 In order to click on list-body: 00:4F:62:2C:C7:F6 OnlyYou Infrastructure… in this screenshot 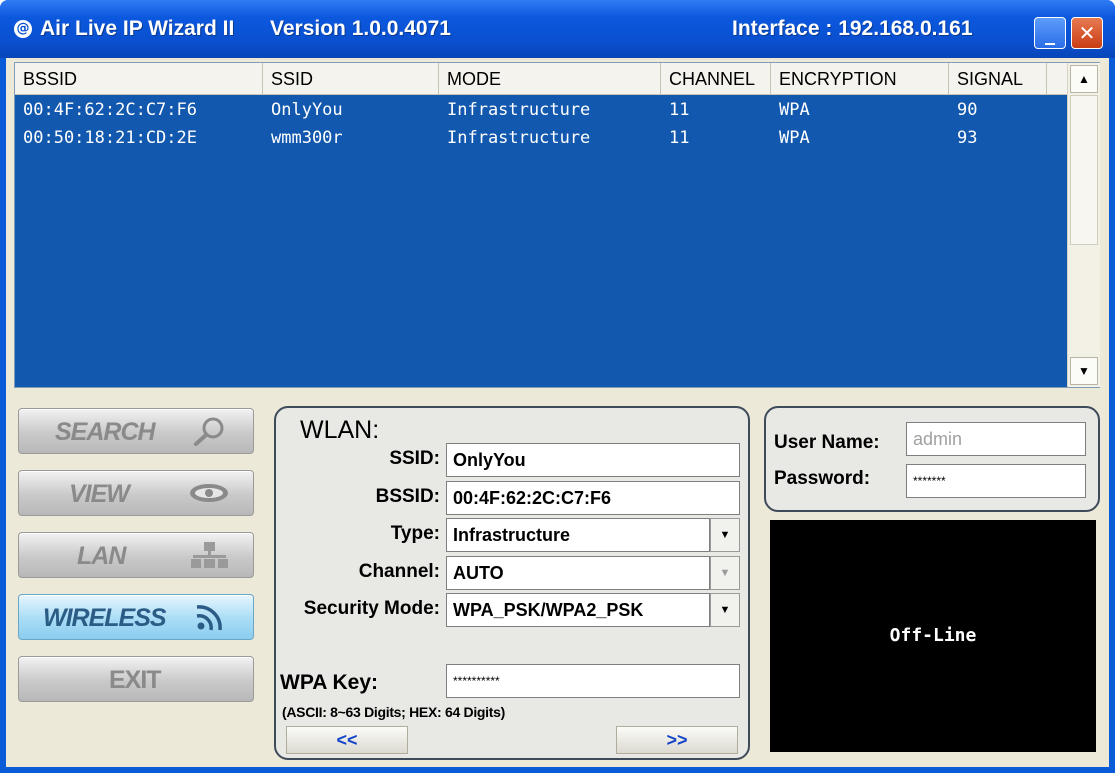, I will do `click(541, 124)`.